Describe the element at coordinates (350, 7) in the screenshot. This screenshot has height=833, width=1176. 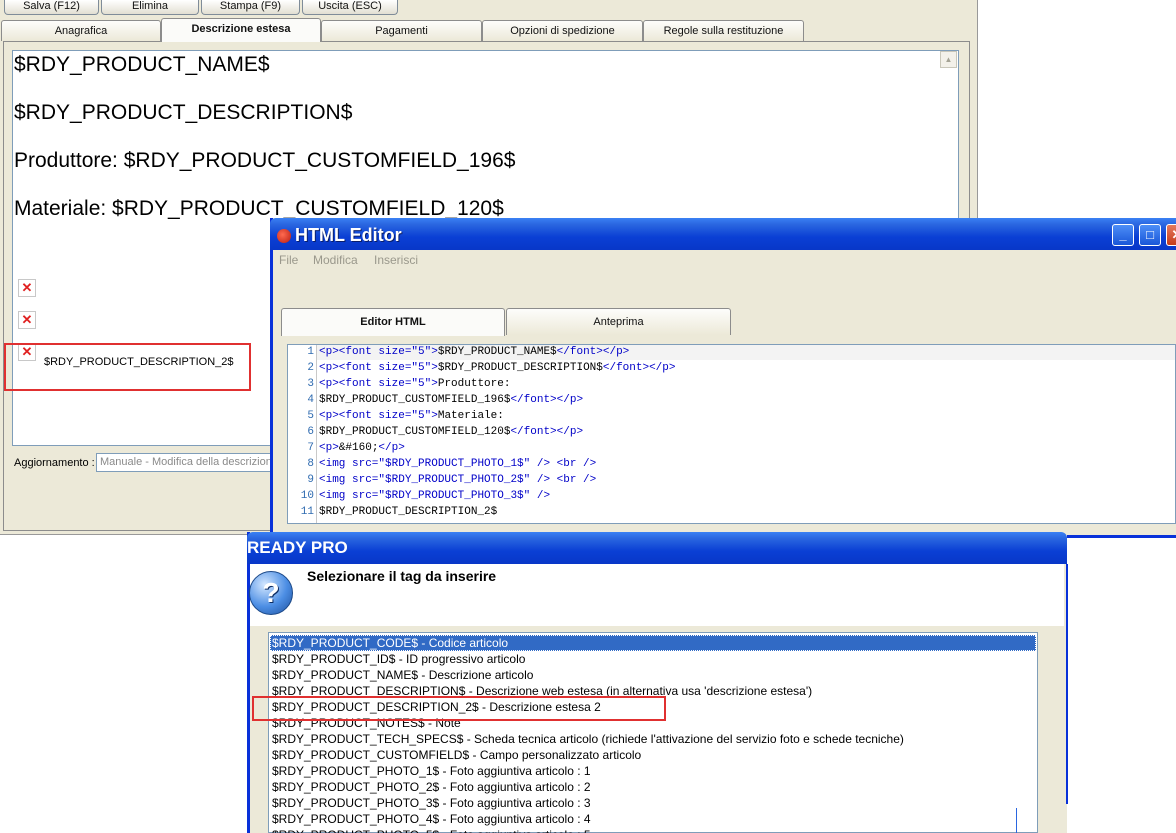
I see `exit-button: Uscita (ESC)` at that location.